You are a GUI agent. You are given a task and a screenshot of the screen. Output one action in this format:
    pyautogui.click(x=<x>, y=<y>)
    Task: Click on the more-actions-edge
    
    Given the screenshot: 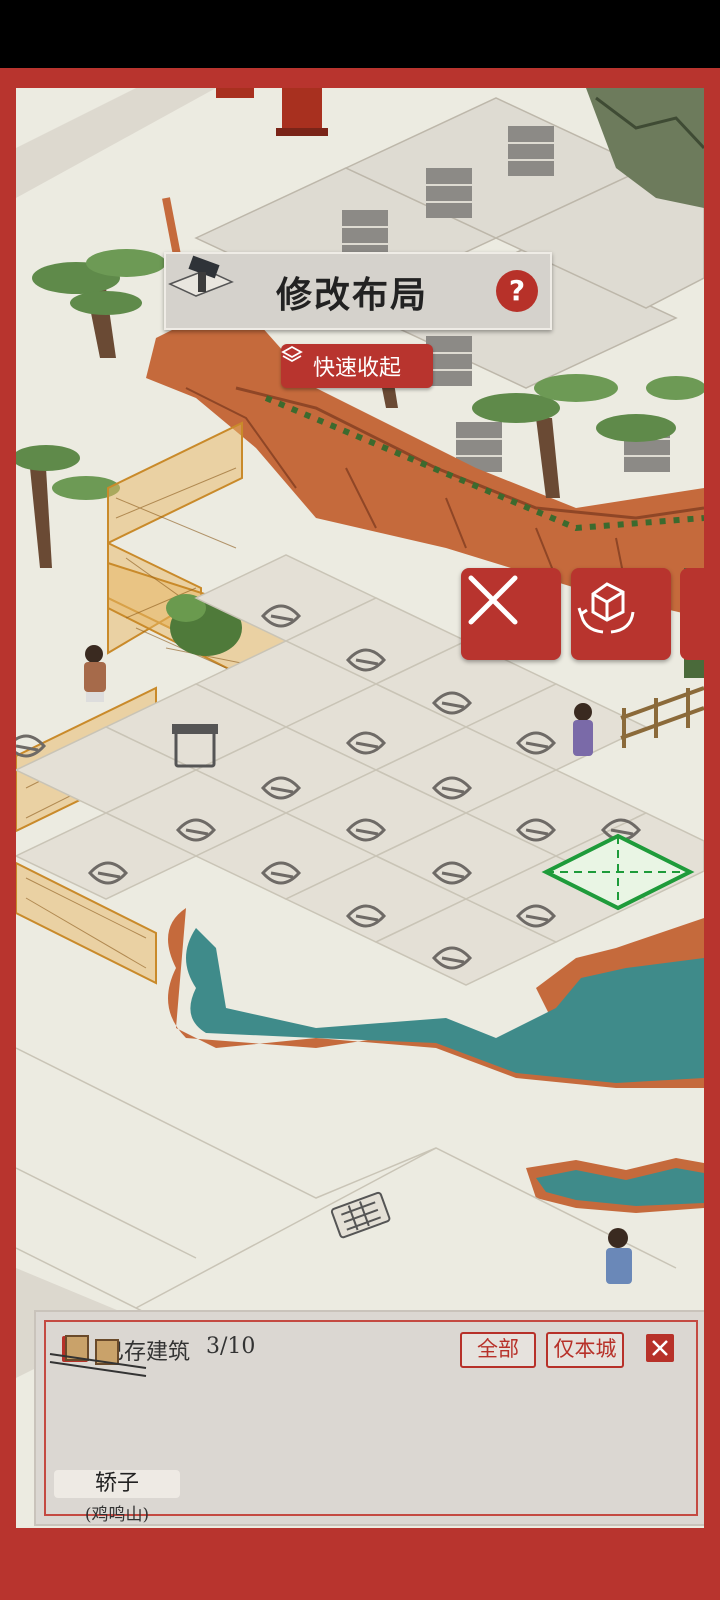 What is the action you would take?
    pyautogui.click(x=692, y=614)
    